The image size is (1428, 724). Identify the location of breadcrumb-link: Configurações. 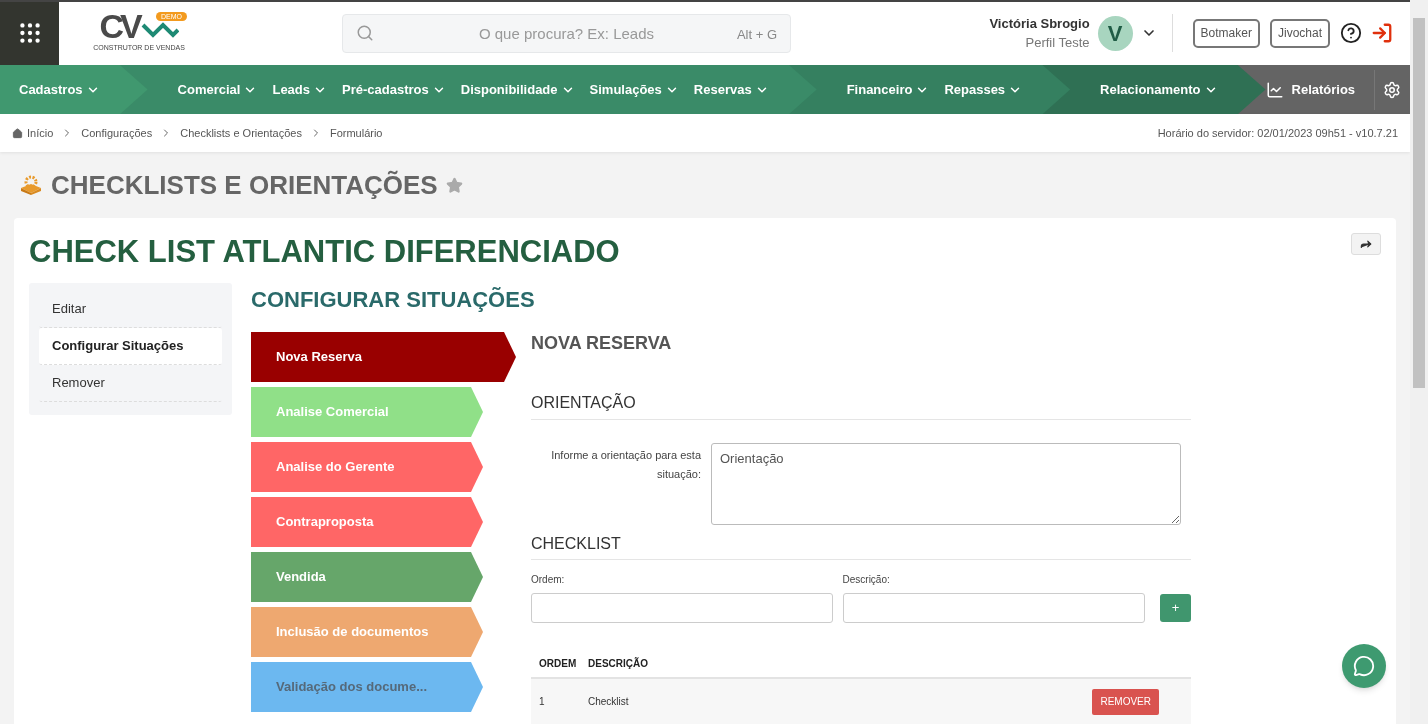
(117, 133).